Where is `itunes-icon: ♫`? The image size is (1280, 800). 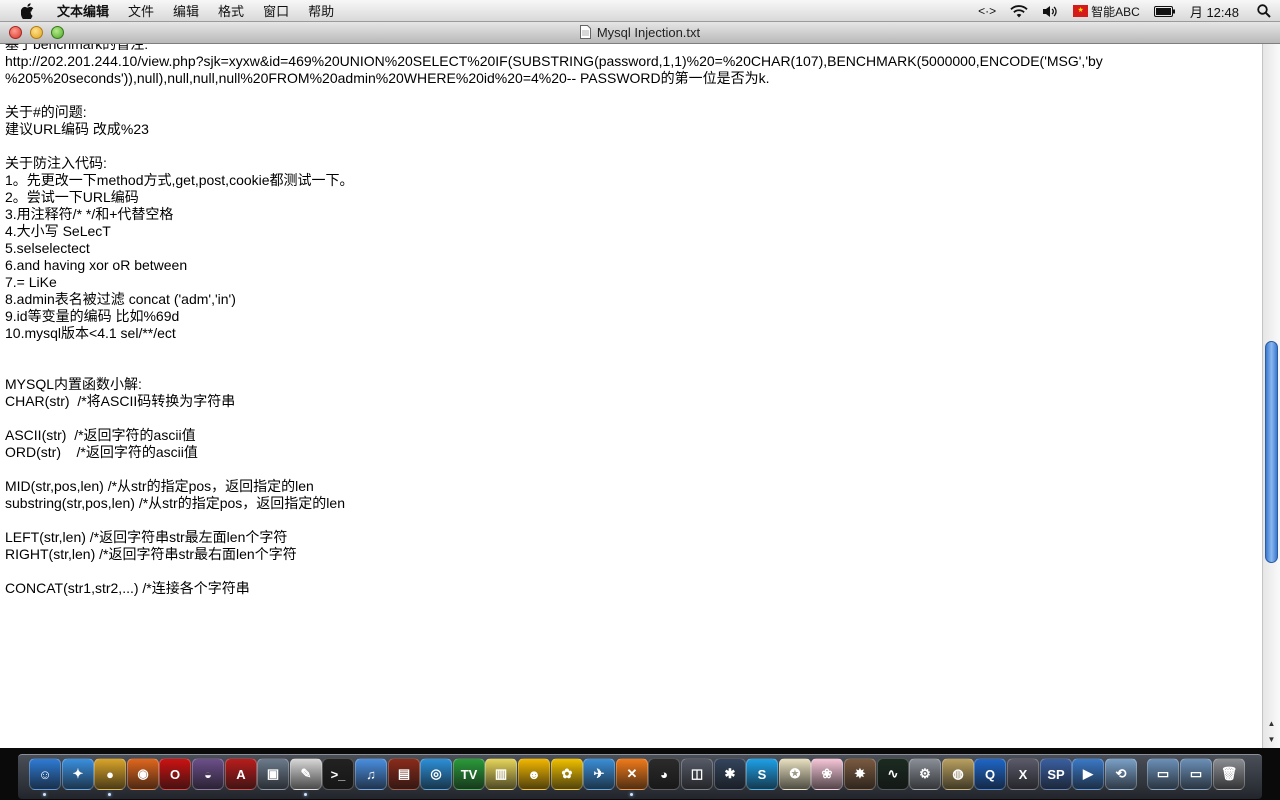 itunes-icon: ♫ is located at coordinates (371, 774).